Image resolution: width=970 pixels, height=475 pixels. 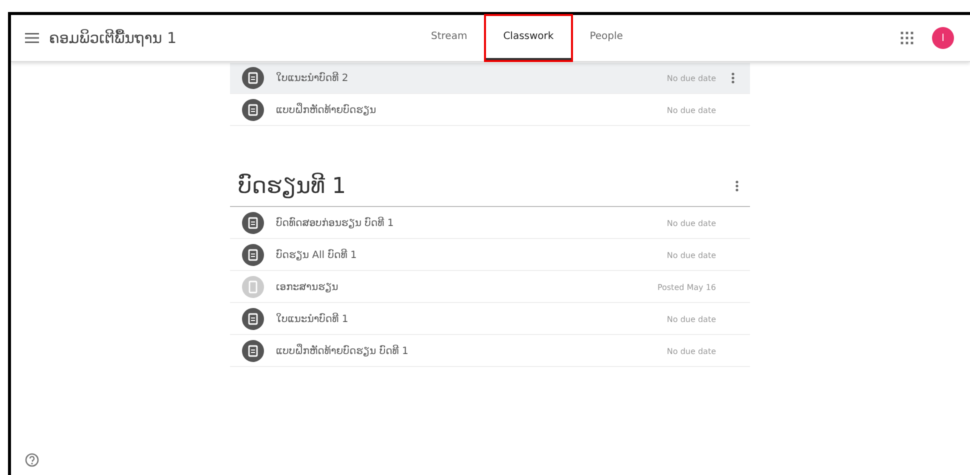 What do you see at coordinates (490, 78) in the screenshot?
I see `classwork-item: ໃບແນະນຳບົດທີ 2 No due date` at bounding box center [490, 78].